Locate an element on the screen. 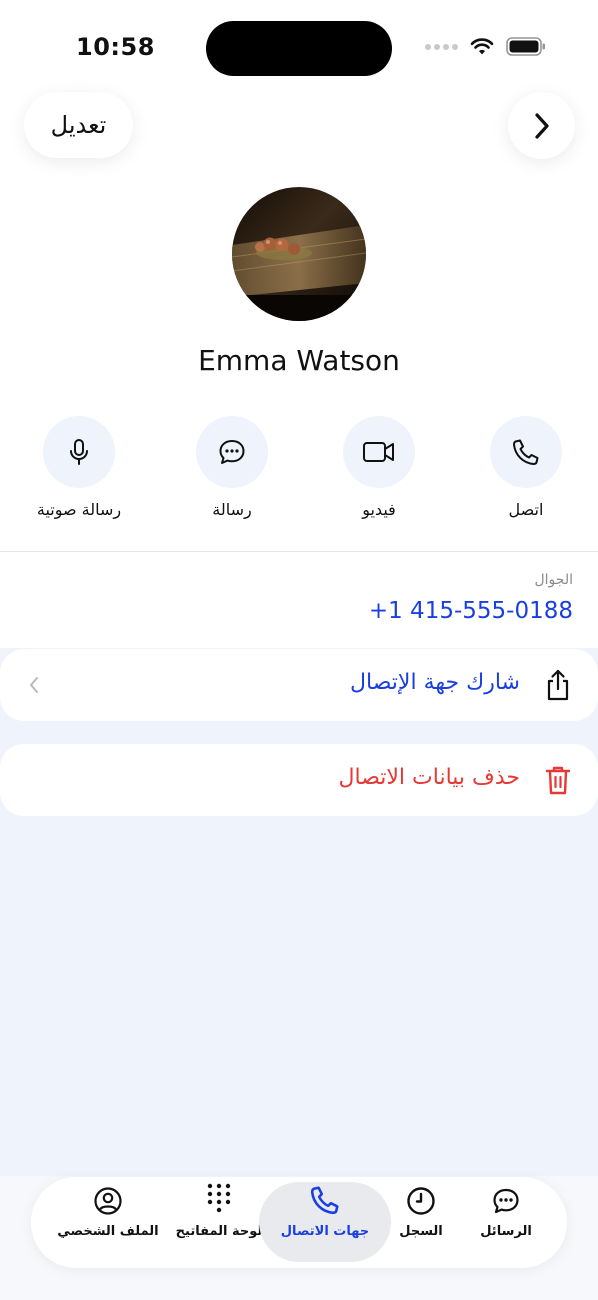 This screenshot has width=598, height=1300. mic-icon is located at coordinates (79, 452).